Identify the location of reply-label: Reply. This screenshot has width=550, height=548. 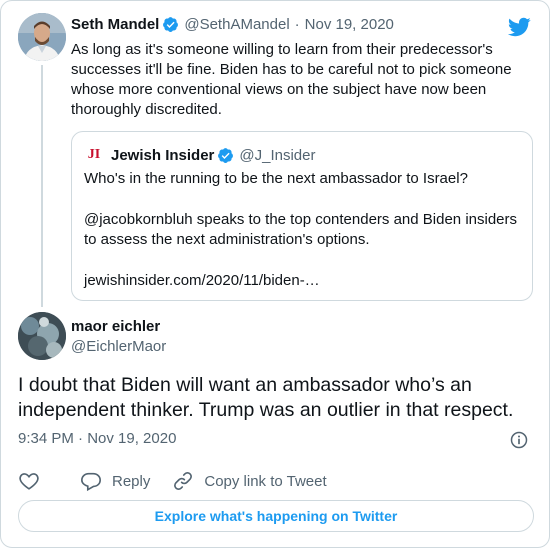
(131, 481).